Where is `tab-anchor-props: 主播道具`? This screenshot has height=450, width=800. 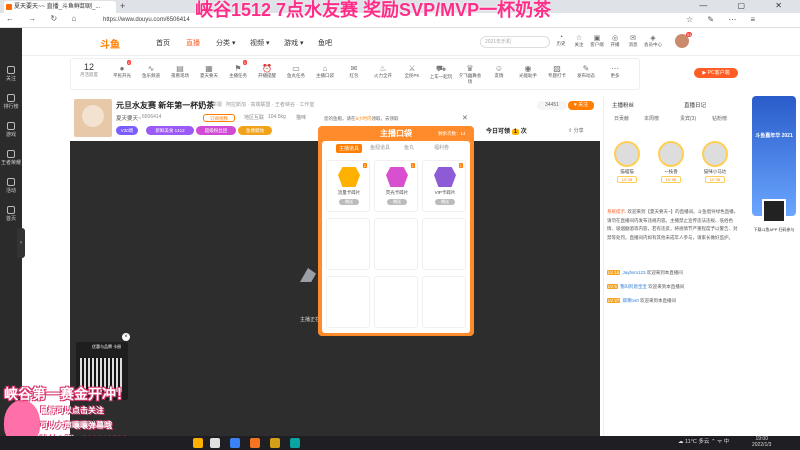
tab-anchor-props: 主播道具 is located at coordinates (349, 148).